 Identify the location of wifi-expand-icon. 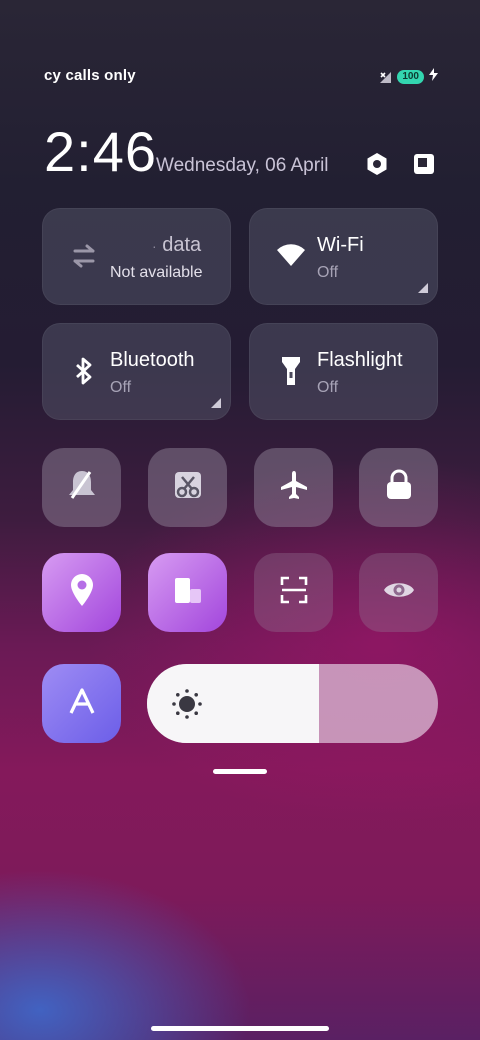
(423, 288).